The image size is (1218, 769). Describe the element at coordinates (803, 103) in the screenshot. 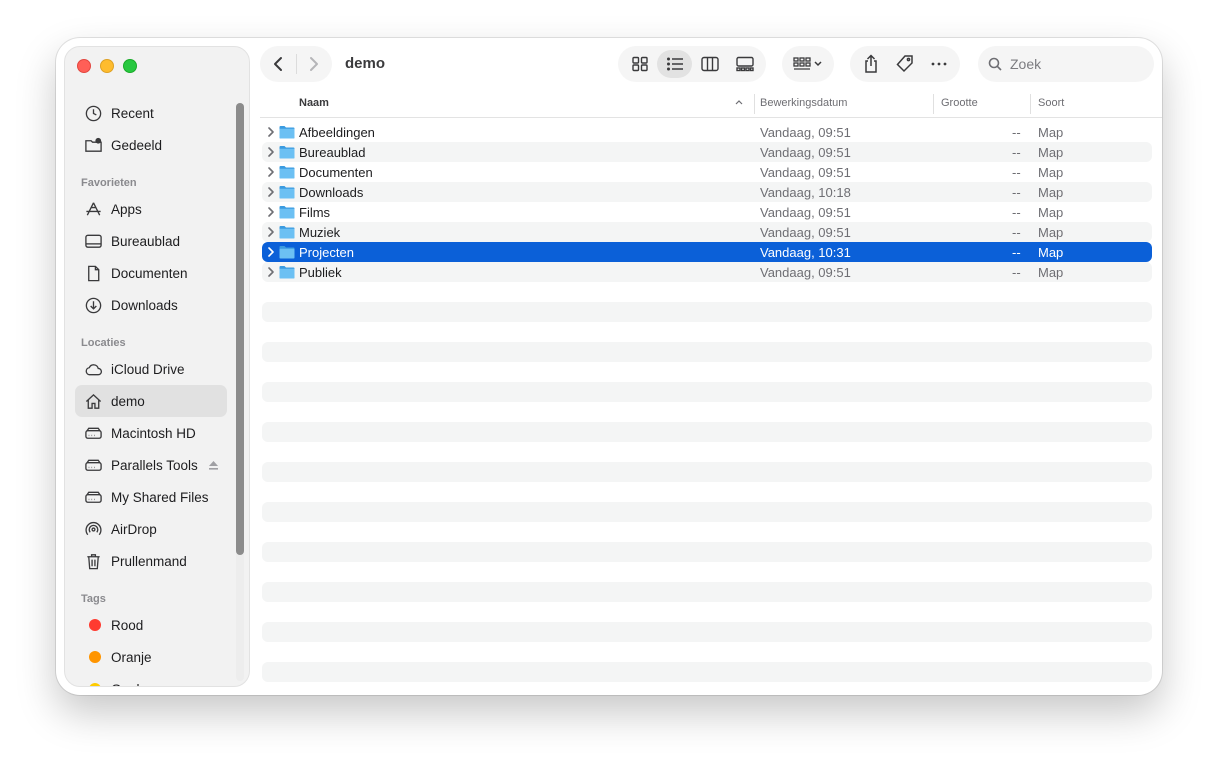

I see `column-date-header: Bewerkingsdatum` at that location.